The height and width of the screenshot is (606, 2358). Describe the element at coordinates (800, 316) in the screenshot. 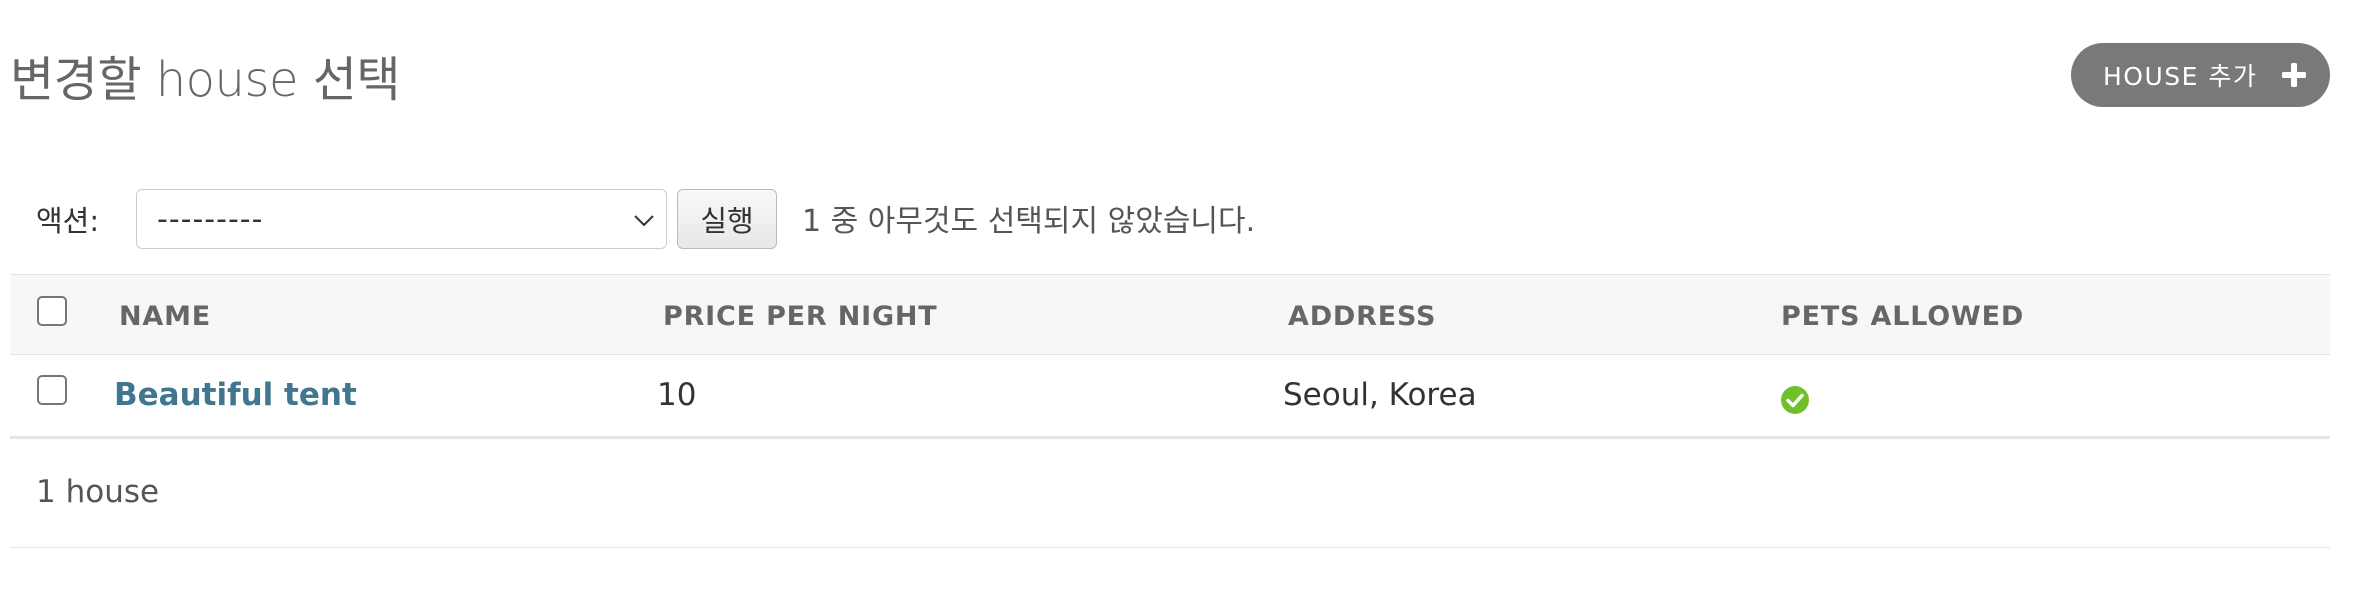

I see `column-header-price: PRICE PER NIGHT` at that location.